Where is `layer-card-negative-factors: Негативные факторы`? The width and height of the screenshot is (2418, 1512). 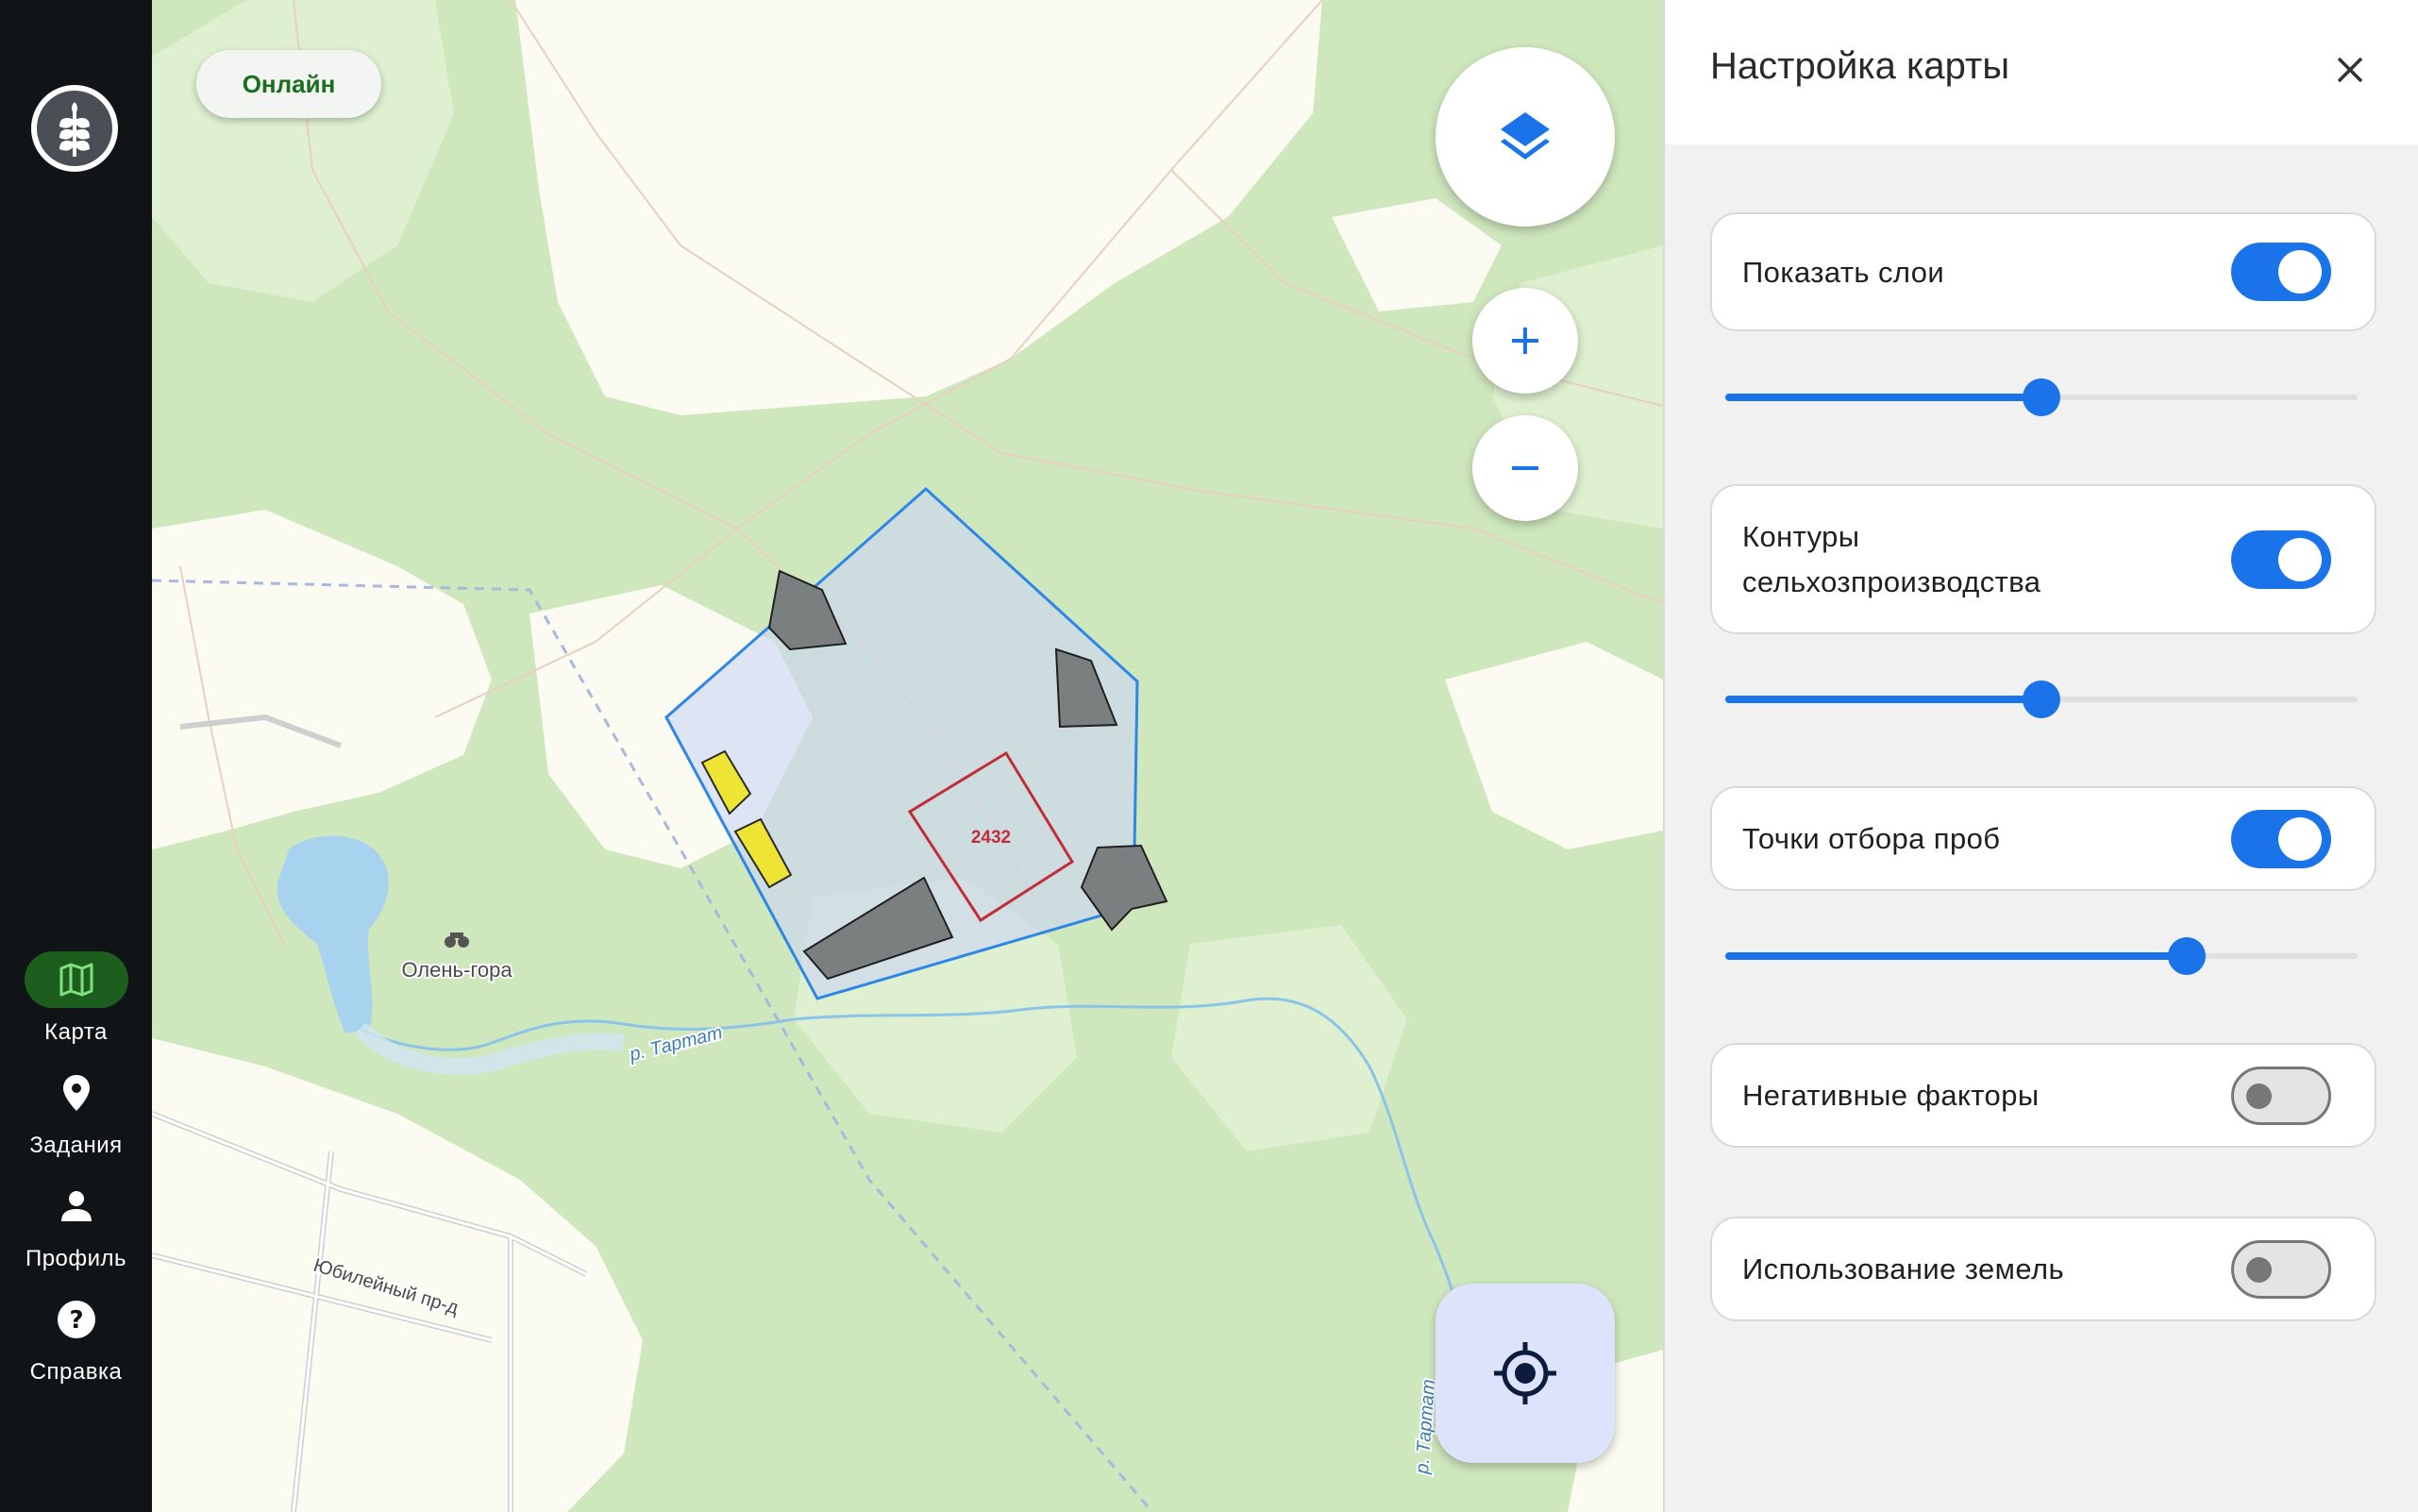
layer-card-negative-factors: Негативные факторы is located at coordinates (2043, 1095).